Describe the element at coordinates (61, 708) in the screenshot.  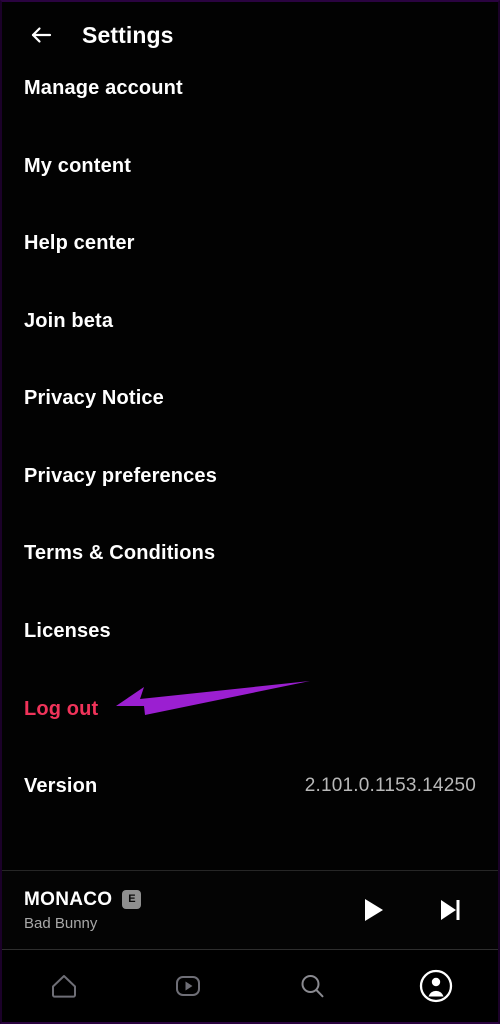
I see `log-out-label: Log out` at that location.